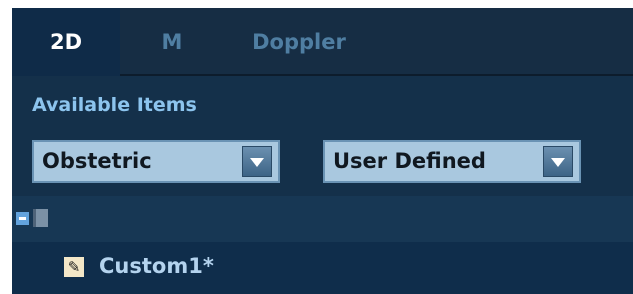 This screenshot has width=633, height=294. Describe the element at coordinates (299, 42) in the screenshot. I see `tab-doppler: Doppler` at that location.